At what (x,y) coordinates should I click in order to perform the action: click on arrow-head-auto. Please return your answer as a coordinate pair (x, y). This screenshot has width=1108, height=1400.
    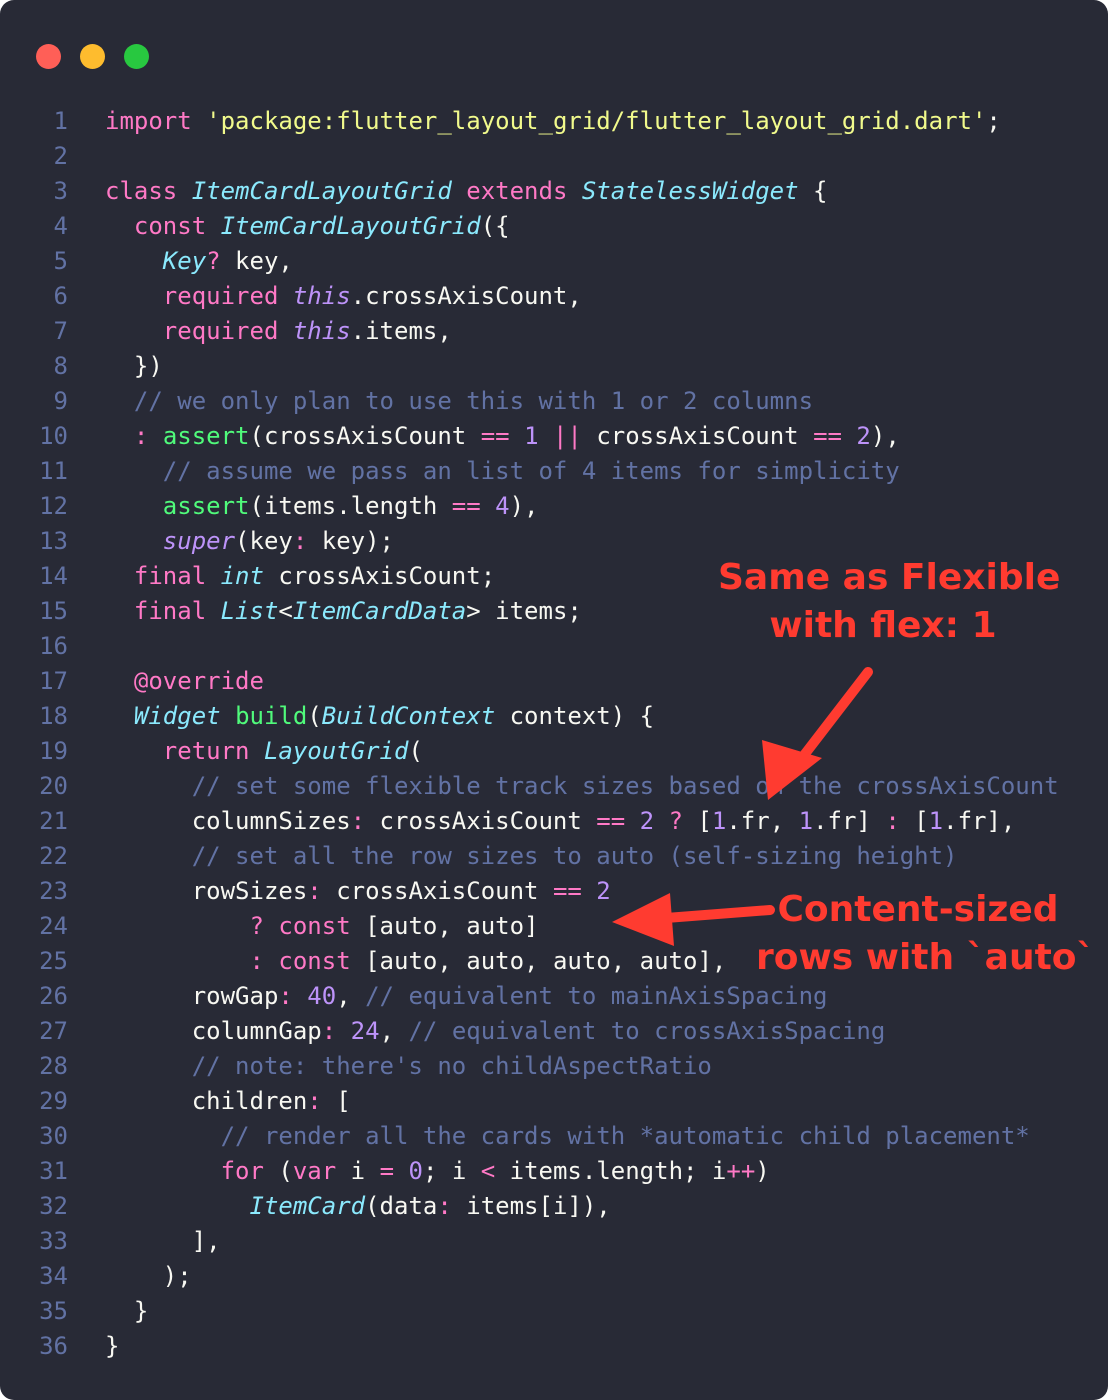
    Looking at the image, I should click on (643, 919).